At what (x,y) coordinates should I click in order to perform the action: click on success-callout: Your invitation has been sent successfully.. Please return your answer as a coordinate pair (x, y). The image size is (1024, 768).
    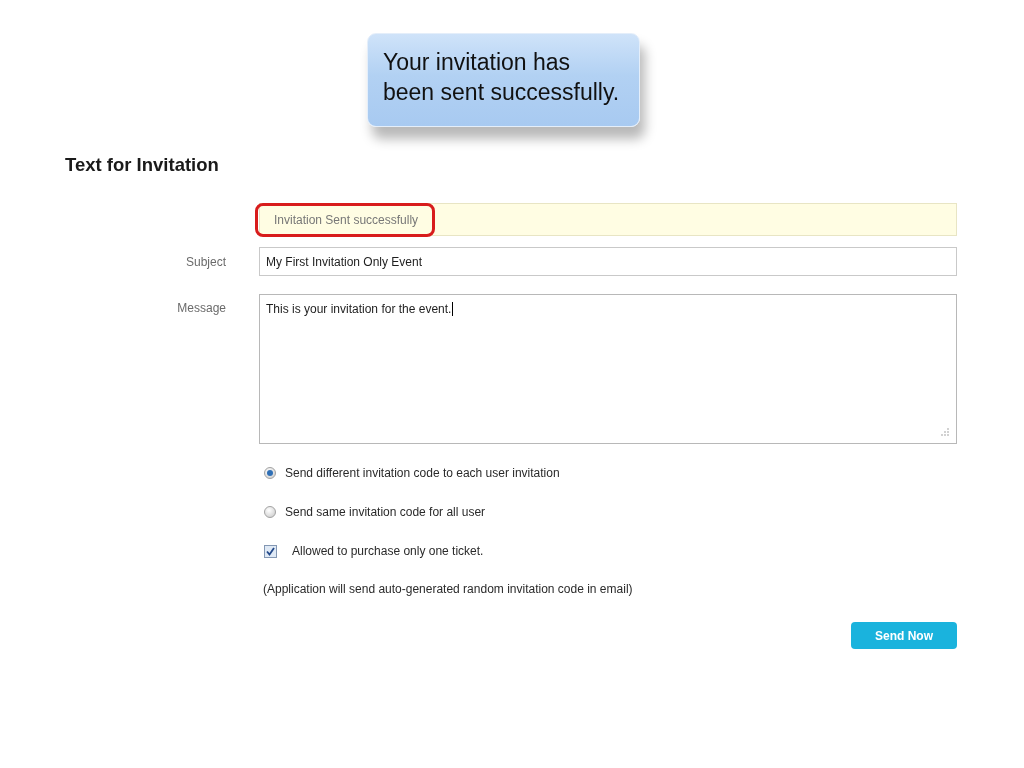
    Looking at the image, I should click on (503, 80).